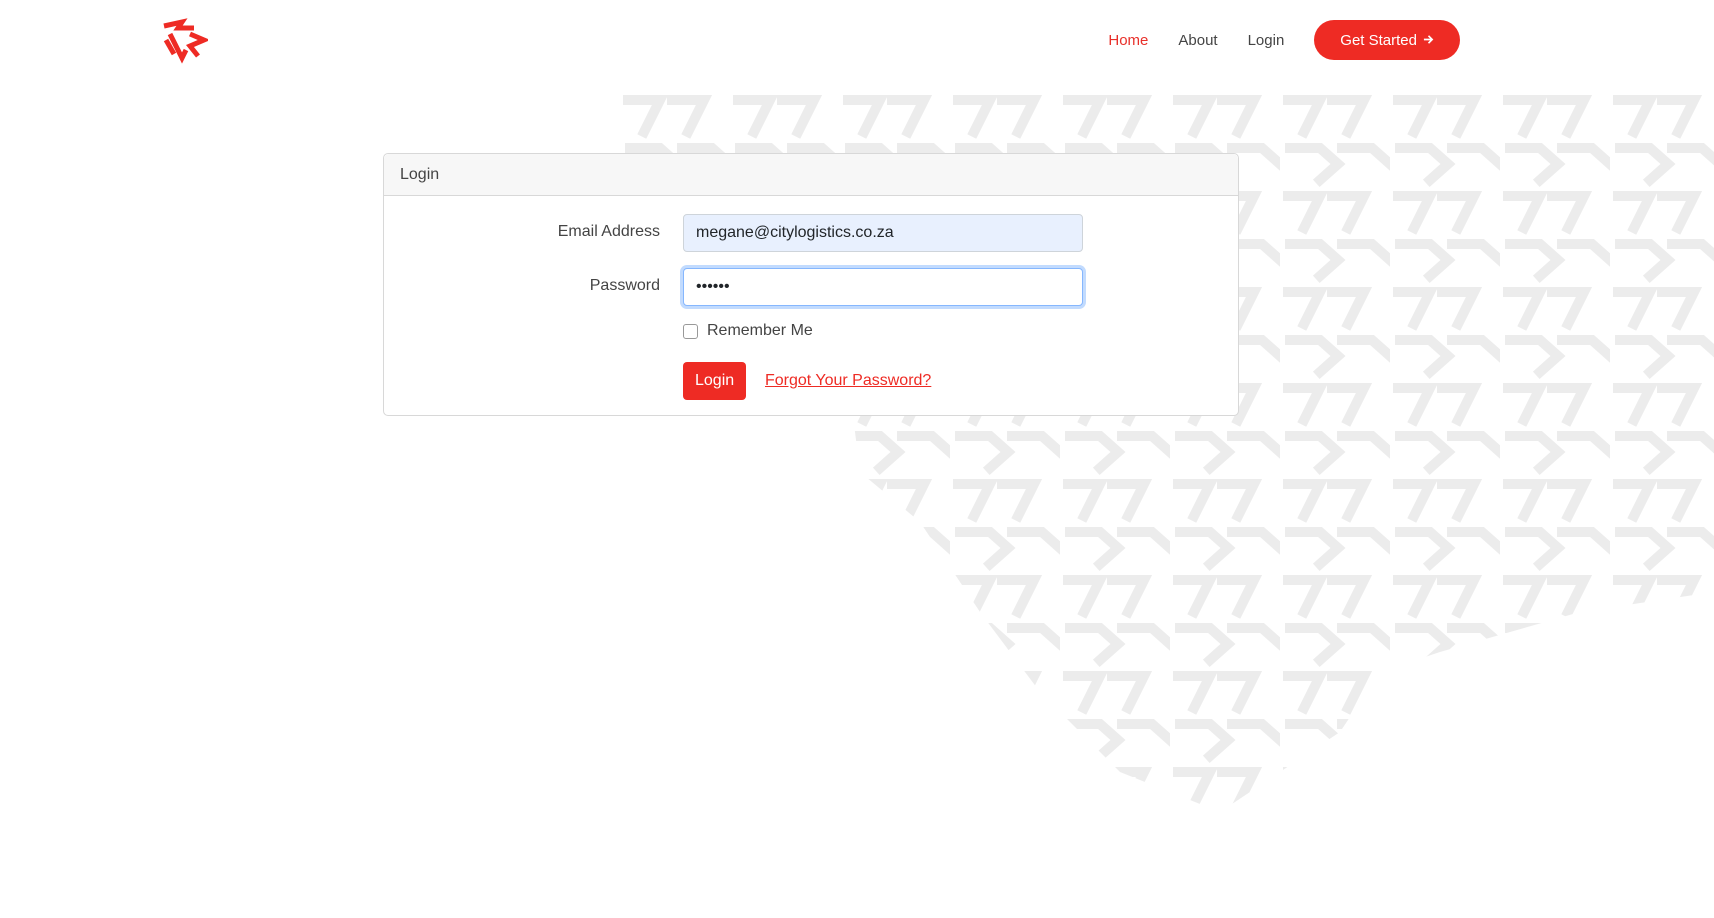  I want to click on get-started-label: Get Started, so click(1378, 40).